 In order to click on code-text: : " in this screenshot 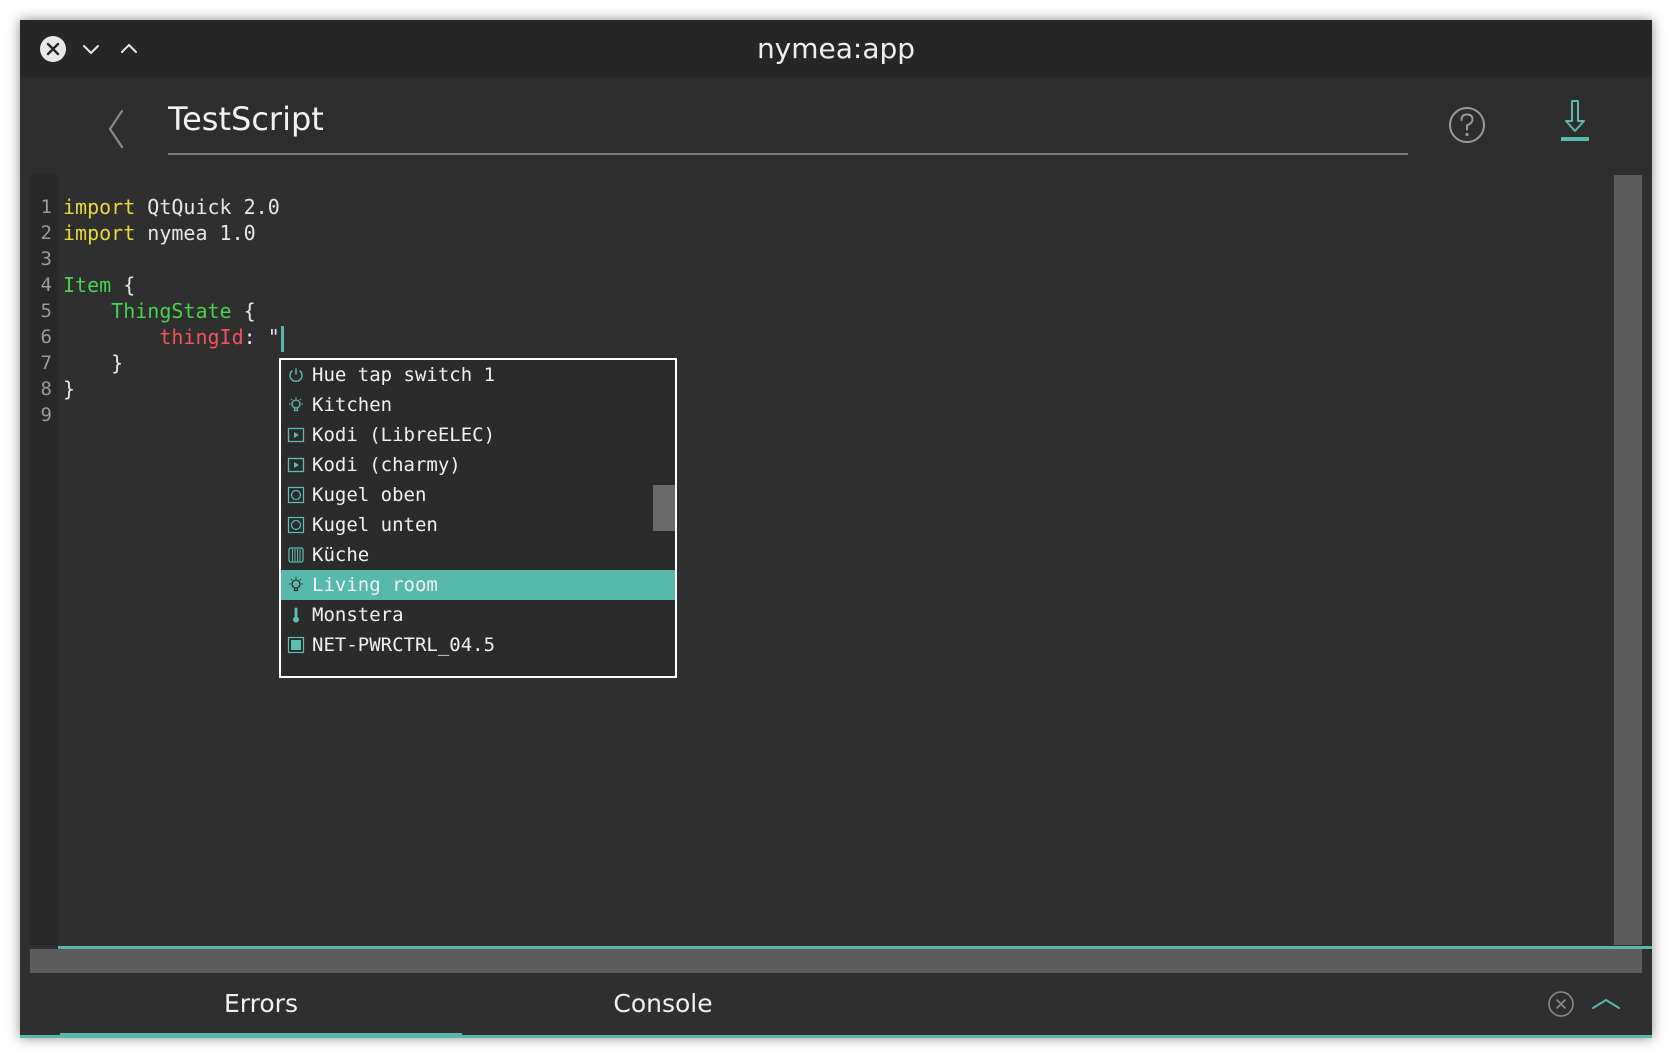, I will do `click(261, 337)`.